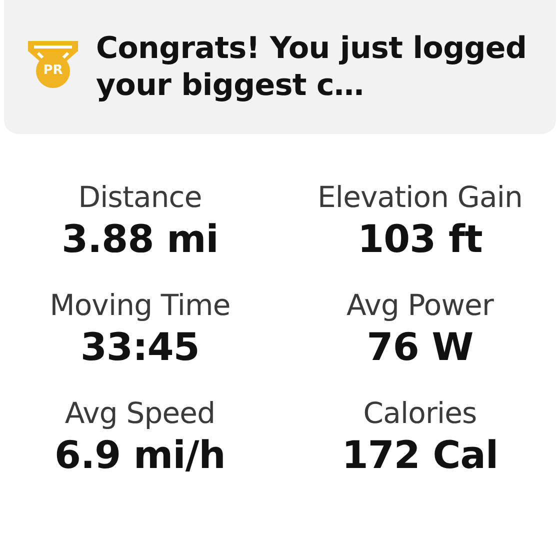 The height and width of the screenshot is (560, 560). Describe the element at coordinates (420, 456) in the screenshot. I see `stat-value: 172 Cal` at that location.